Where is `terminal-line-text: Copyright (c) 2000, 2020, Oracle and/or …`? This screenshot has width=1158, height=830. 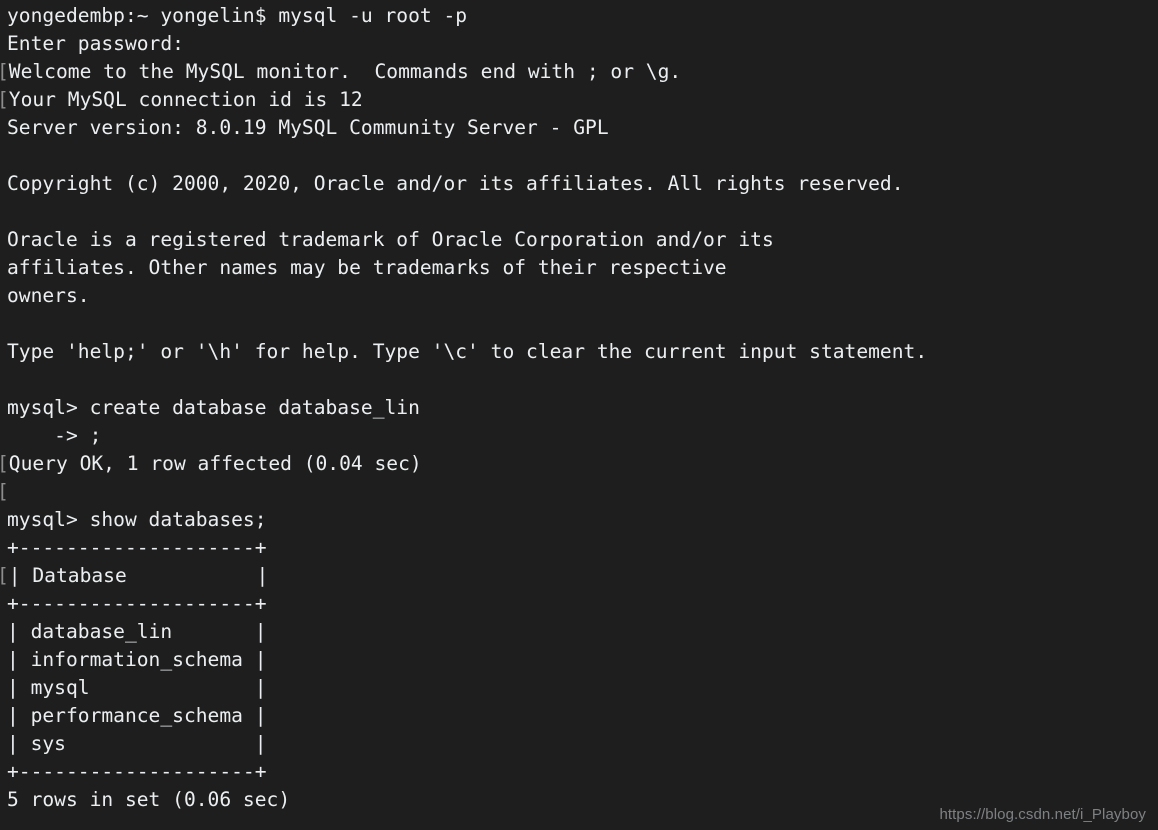 terminal-line-text: Copyright (c) 2000, 2020, Oracle and/or … is located at coordinates (455, 183).